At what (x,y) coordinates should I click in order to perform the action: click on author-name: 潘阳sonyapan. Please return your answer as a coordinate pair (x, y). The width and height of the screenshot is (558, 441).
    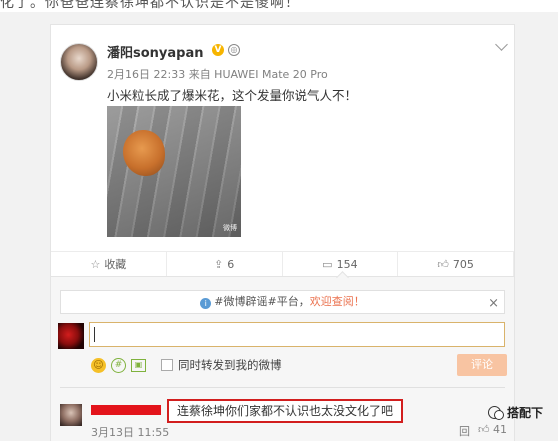
    Looking at the image, I should click on (155, 51).